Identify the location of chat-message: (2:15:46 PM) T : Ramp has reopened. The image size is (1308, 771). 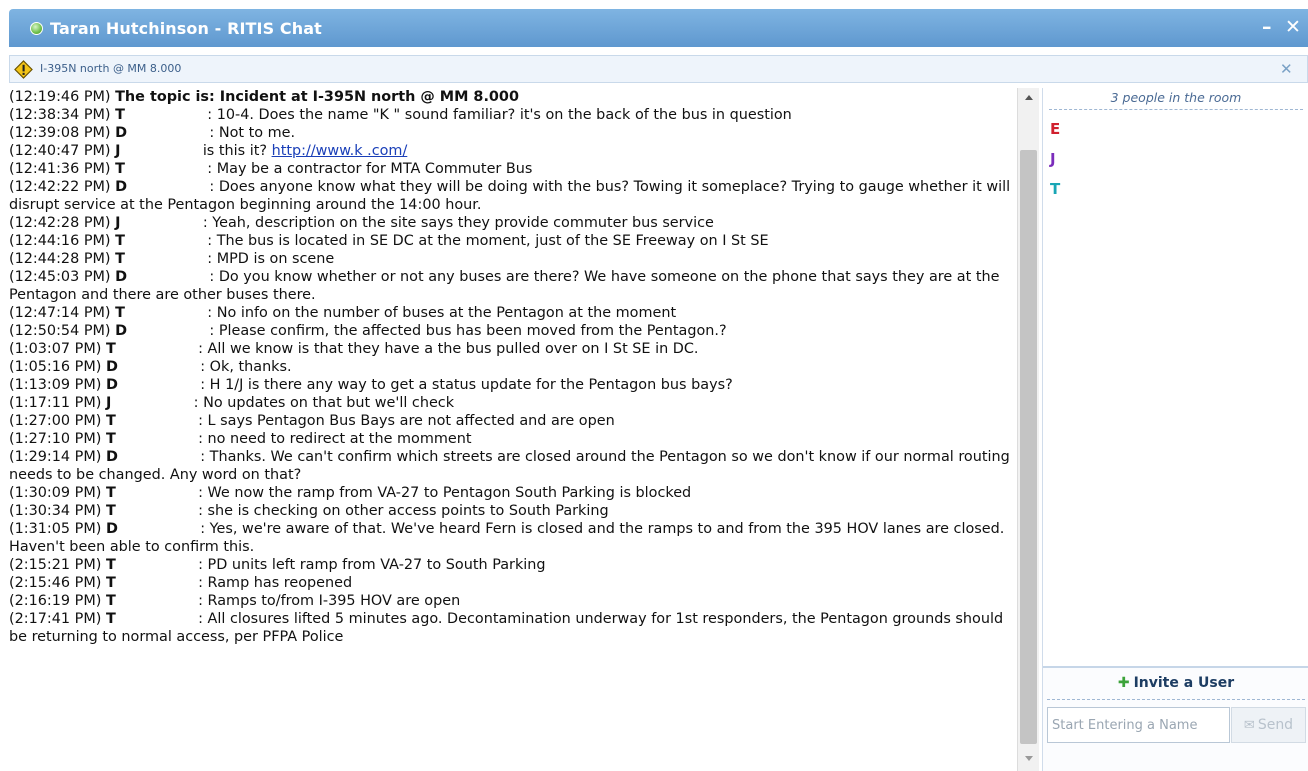
(513, 583).